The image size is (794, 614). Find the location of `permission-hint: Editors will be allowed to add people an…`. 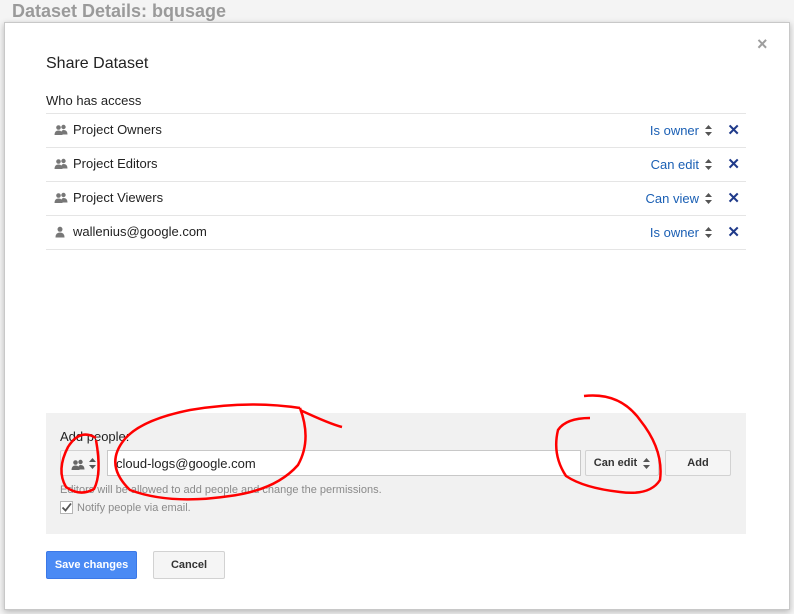

permission-hint: Editors will be allowed to add people an… is located at coordinates (221, 490).